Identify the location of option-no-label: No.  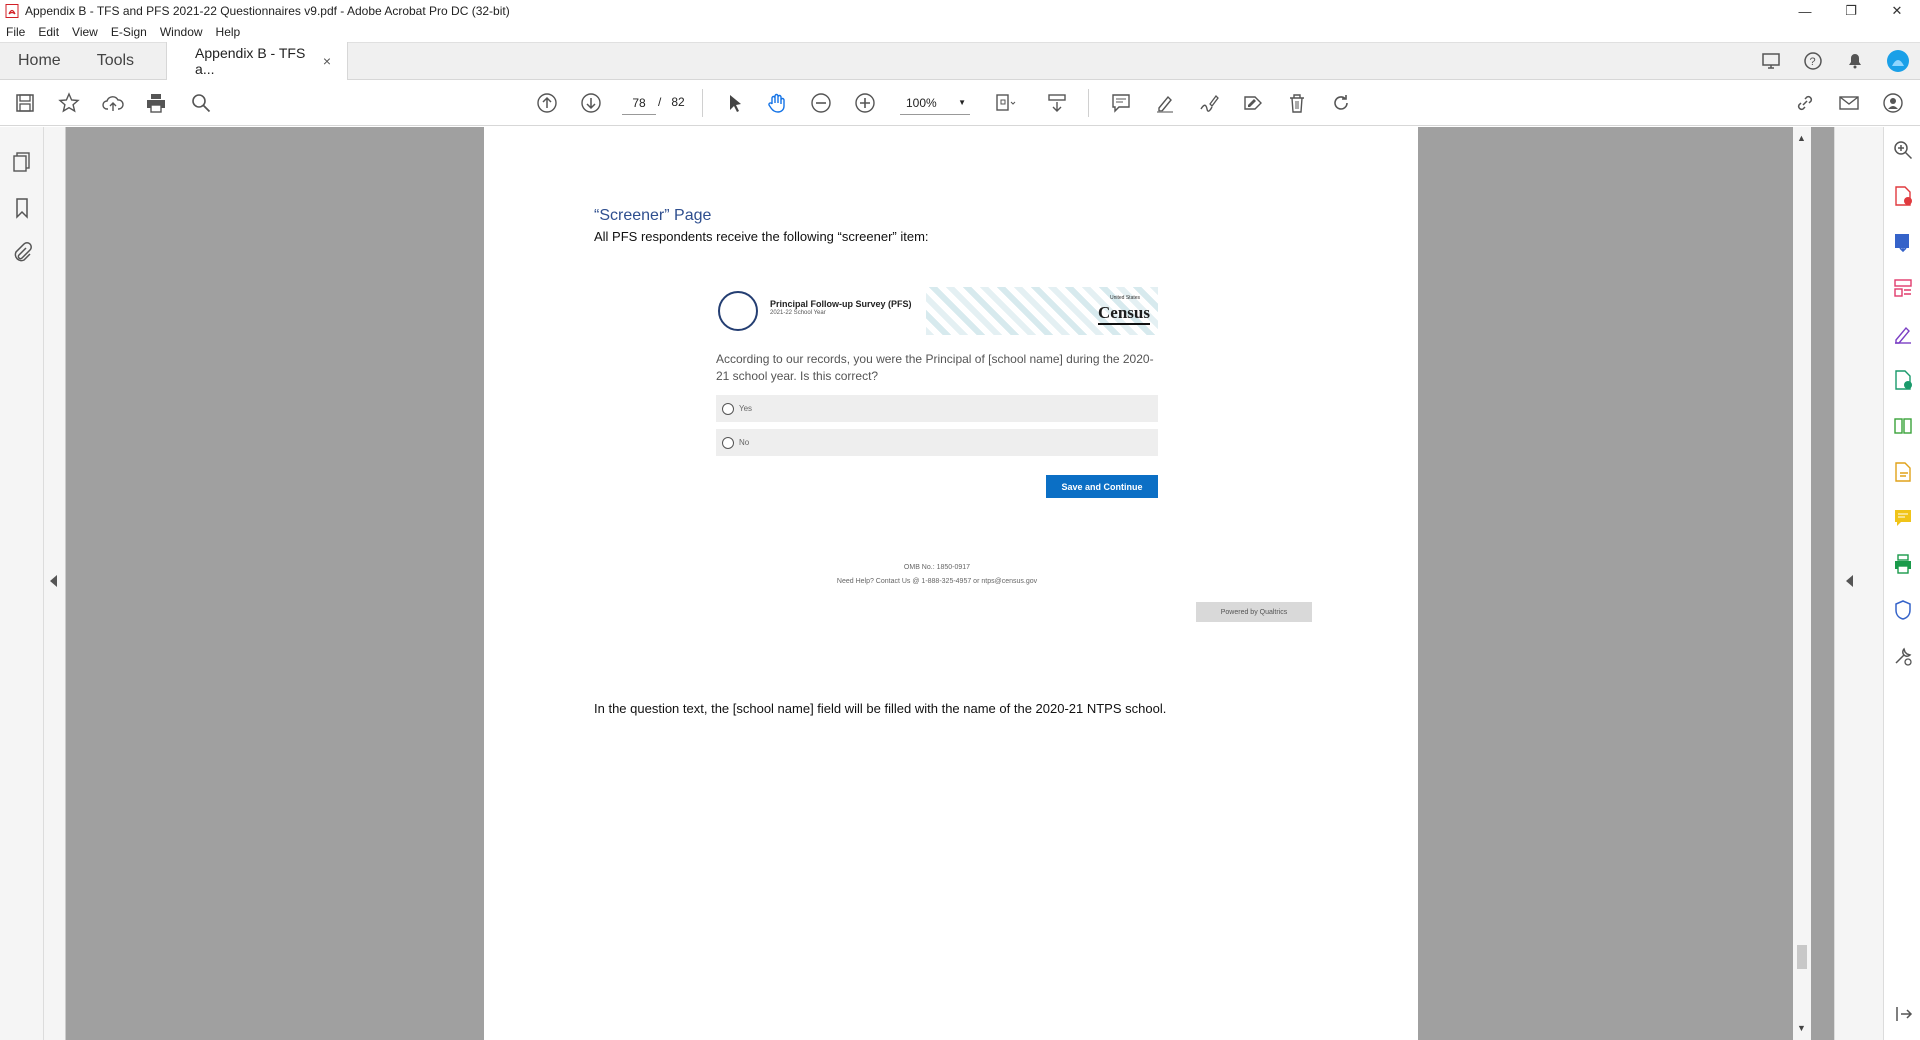
(744, 442).